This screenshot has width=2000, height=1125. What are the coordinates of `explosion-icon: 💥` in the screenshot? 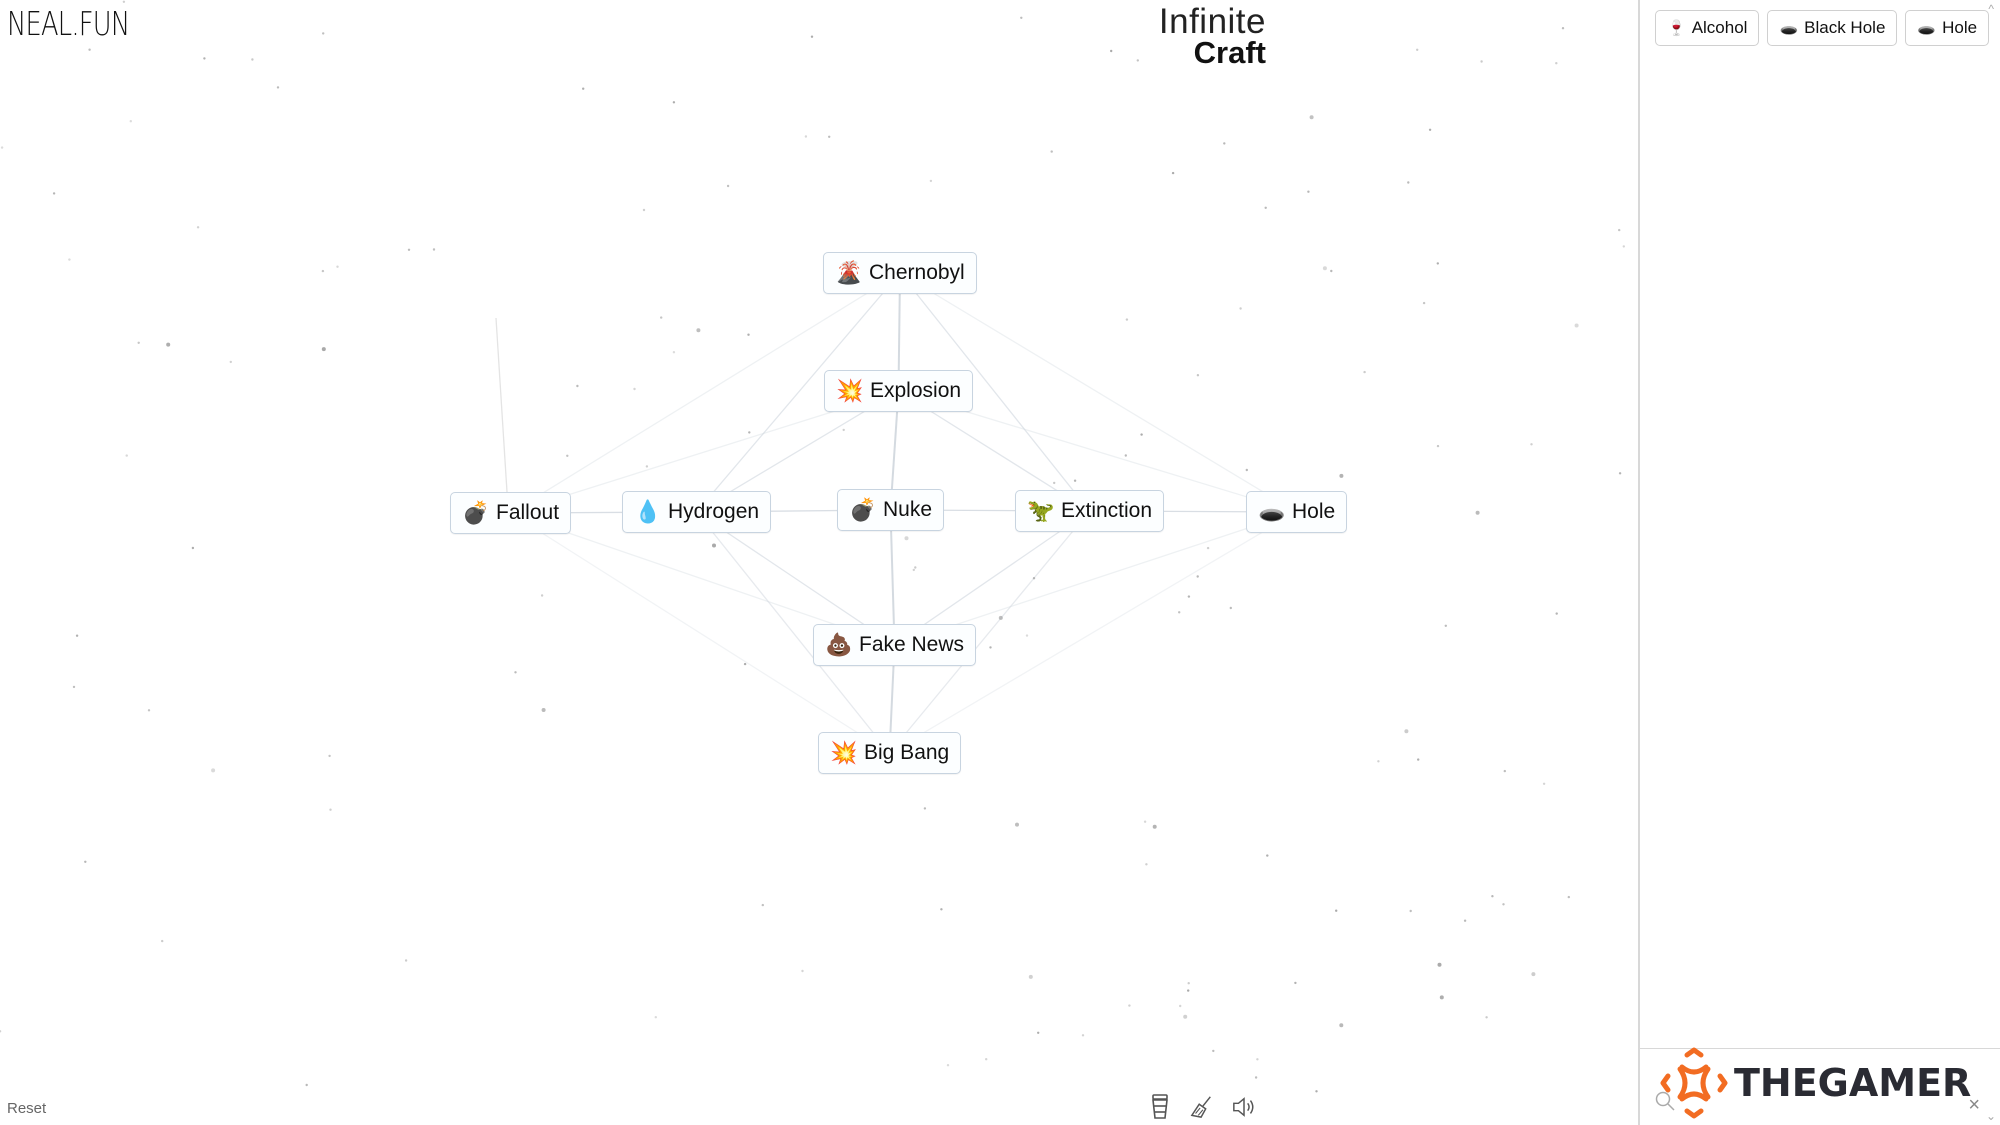 It's located at (850, 390).